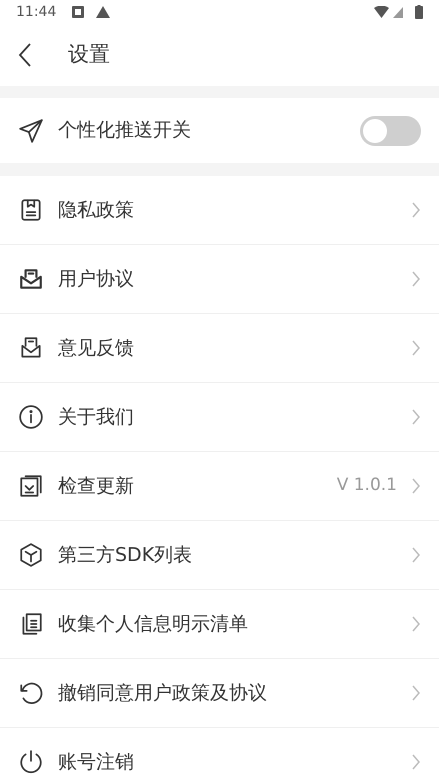  I want to click on signal-icon, so click(398, 12).